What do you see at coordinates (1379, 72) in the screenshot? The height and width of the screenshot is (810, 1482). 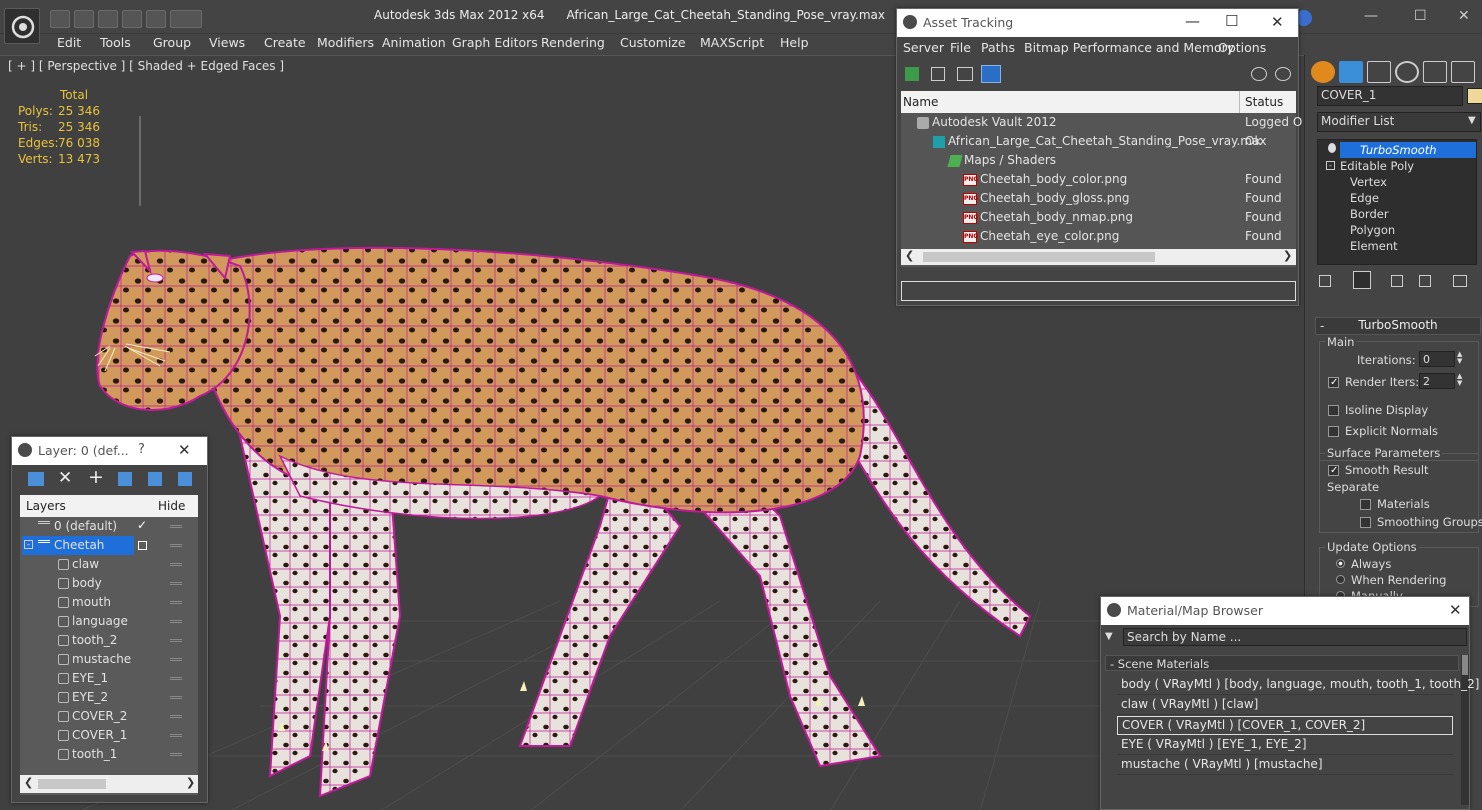 I see `hierarchy-tab-icon` at bounding box center [1379, 72].